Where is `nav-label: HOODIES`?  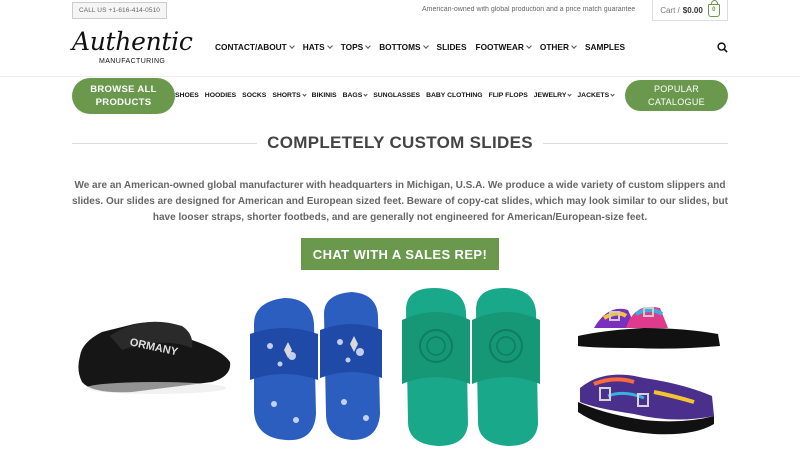 nav-label: HOODIES is located at coordinates (220, 95).